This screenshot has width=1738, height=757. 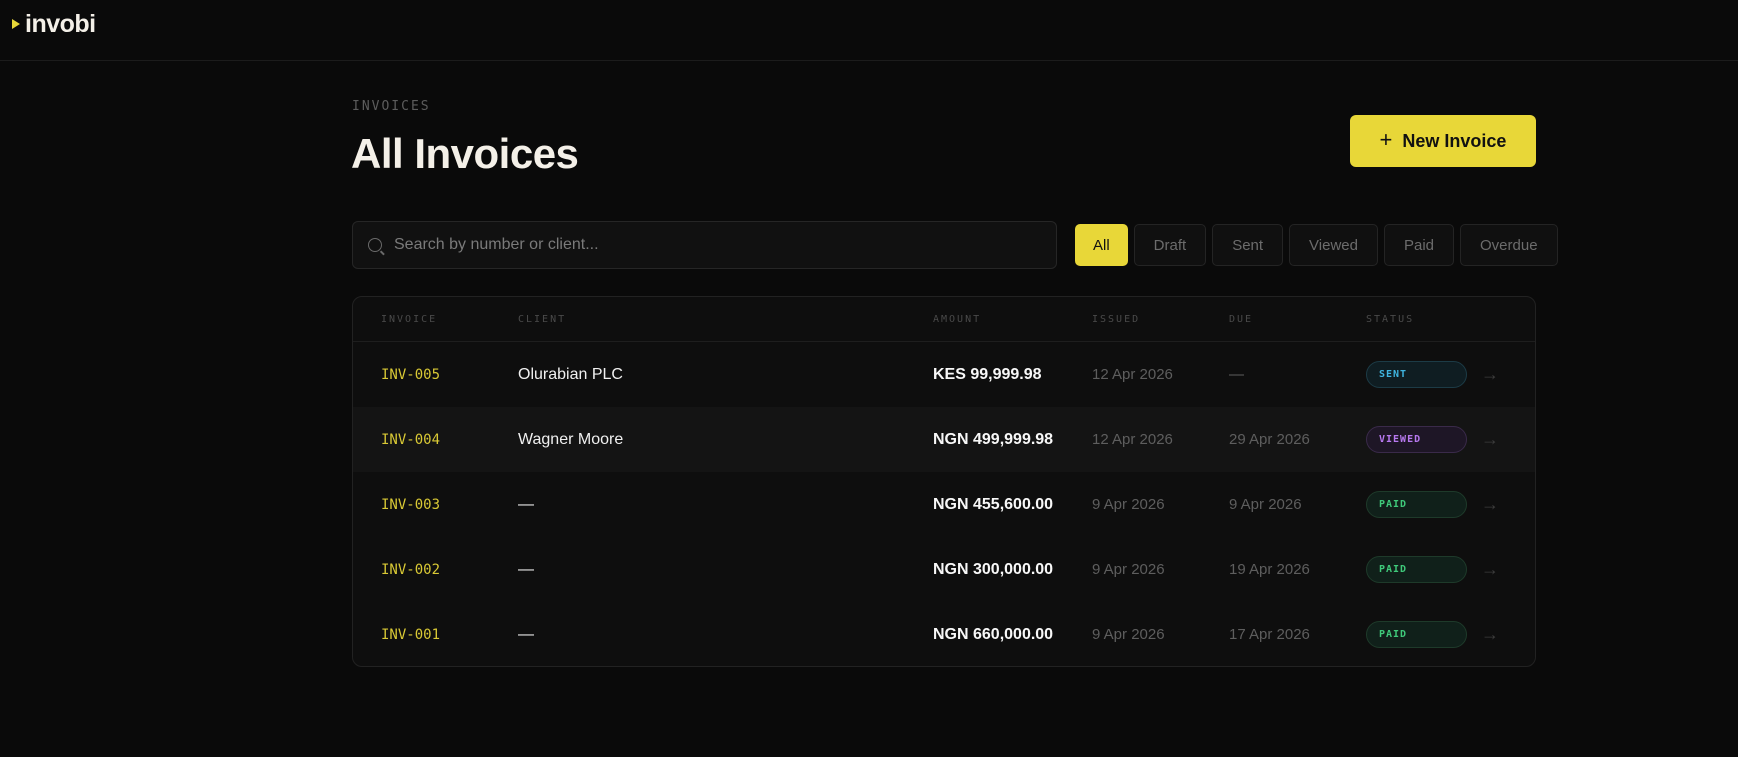 I want to click on column-header-invoice: INVOICE, so click(x=409, y=319).